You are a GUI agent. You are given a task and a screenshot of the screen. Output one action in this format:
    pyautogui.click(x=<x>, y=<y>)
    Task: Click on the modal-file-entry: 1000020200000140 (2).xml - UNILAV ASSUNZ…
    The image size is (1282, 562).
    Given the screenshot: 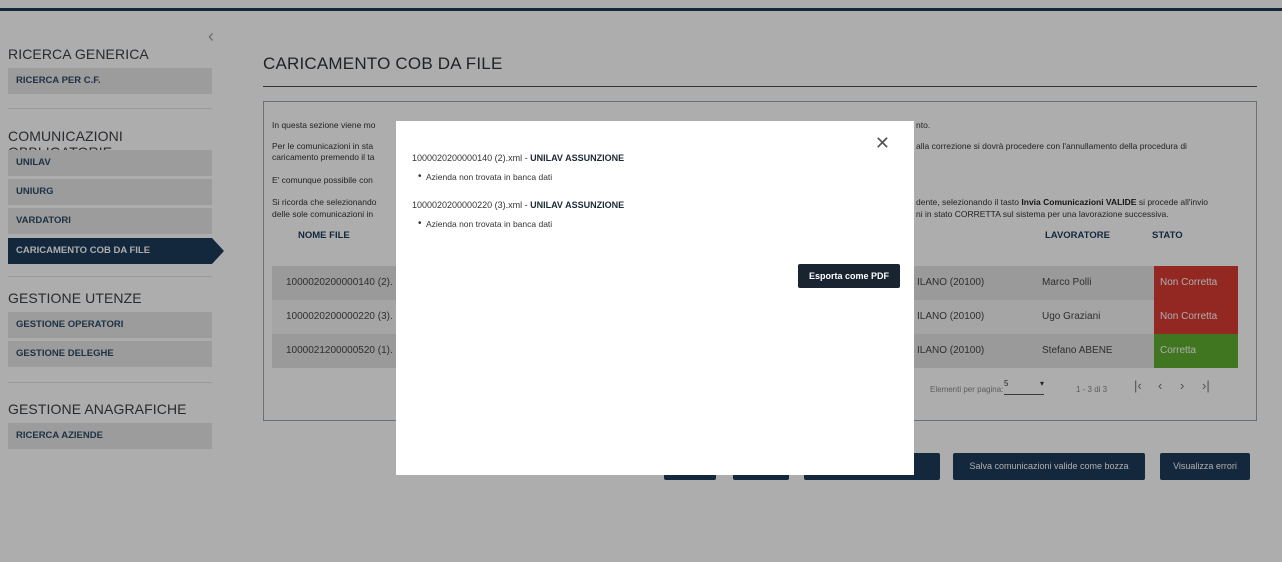 What is the action you would take?
    pyautogui.click(x=518, y=158)
    